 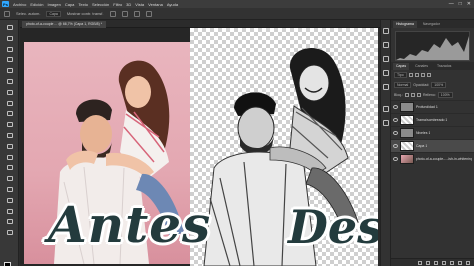 What do you see at coordinates (401, 66) in the screenshot?
I see `tab-capas: Capas` at bounding box center [401, 66].